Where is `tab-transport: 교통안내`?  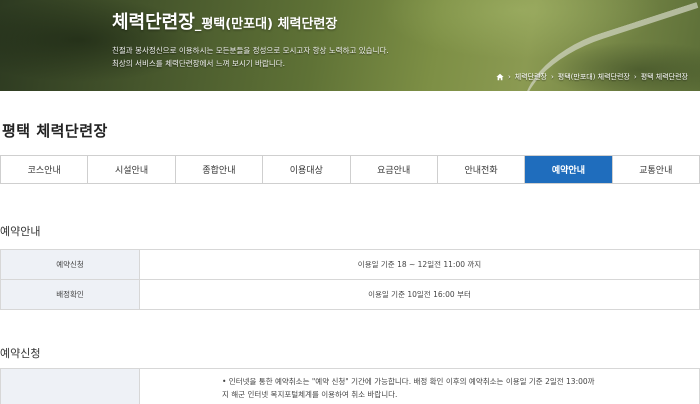 tab-transport: 교통안내 is located at coordinates (656, 169).